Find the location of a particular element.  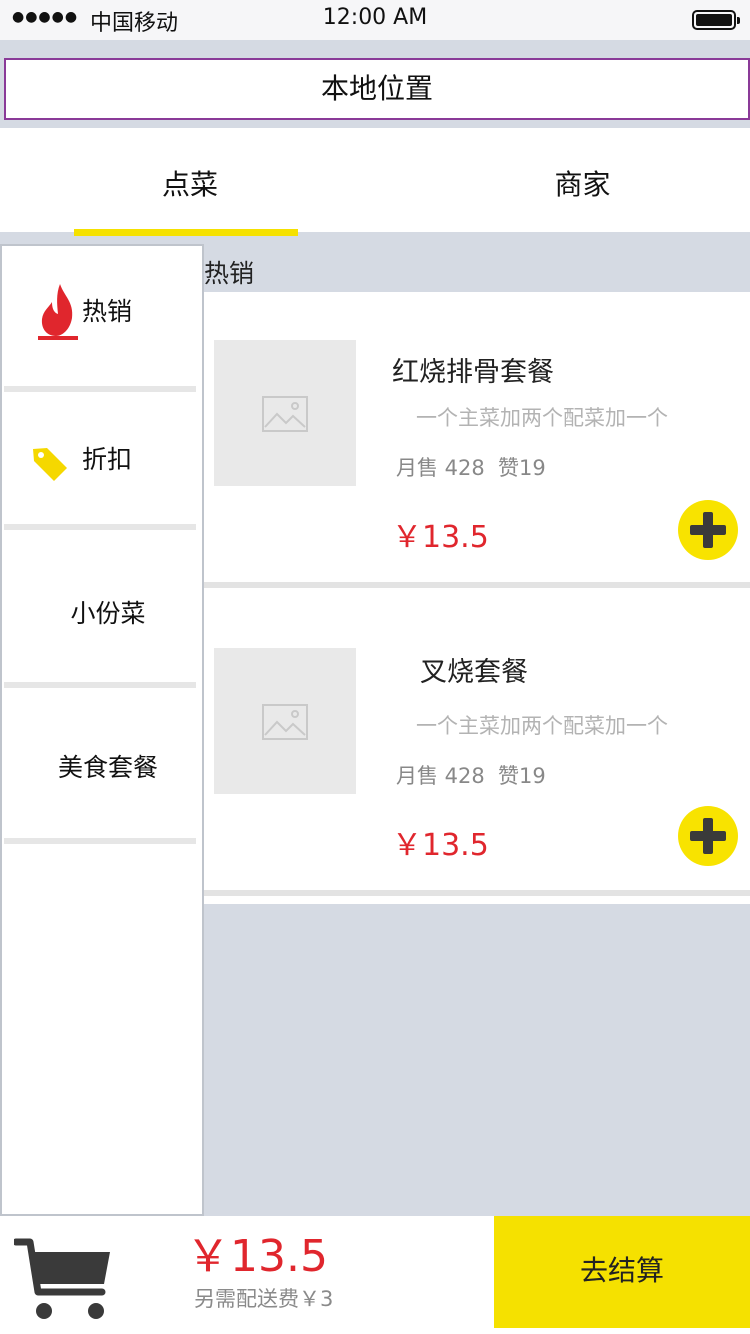

shopping-cart-icon is located at coordinates (63, 1282).